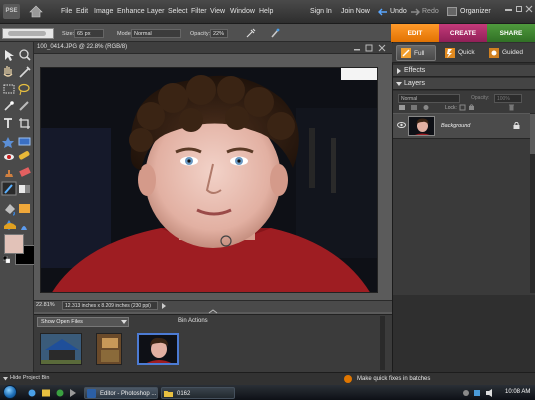  Describe the element at coordinates (24, 155) in the screenshot. I see `healing-brush-tool-icon` at that location.